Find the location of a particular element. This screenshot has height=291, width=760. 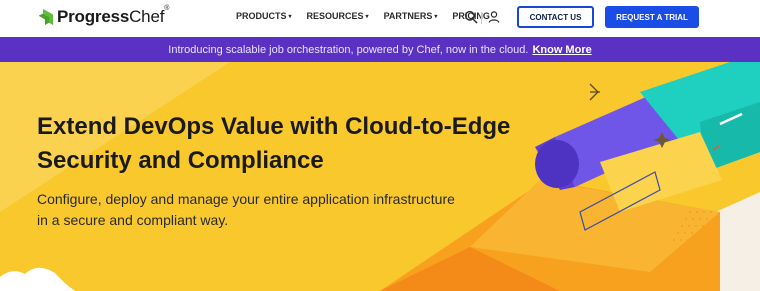

search-icon is located at coordinates (471, 17).